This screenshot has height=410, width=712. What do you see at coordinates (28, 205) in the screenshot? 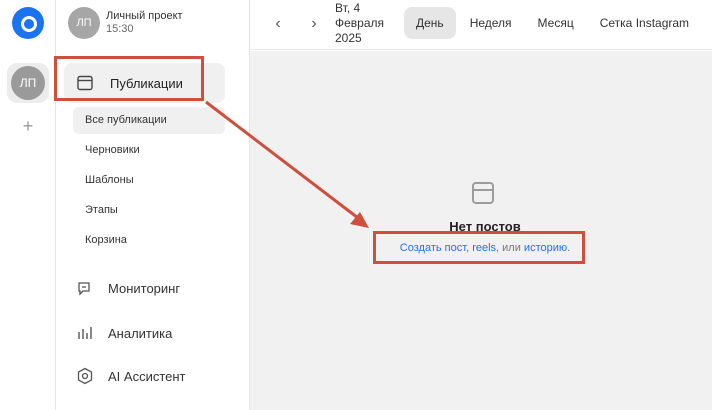
I see `app-rail: ЛП +` at bounding box center [28, 205].